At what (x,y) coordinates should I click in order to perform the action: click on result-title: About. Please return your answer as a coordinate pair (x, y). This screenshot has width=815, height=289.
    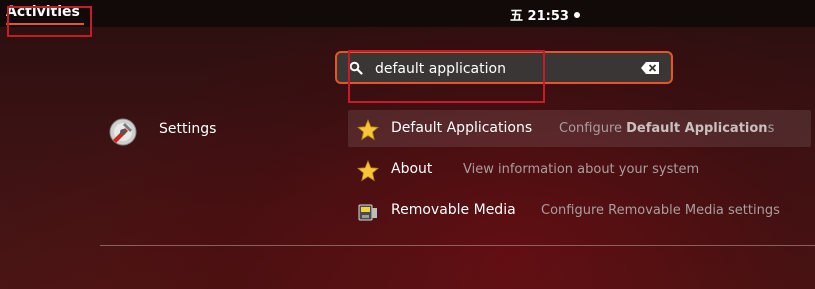
    Looking at the image, I should click on (412, 169).